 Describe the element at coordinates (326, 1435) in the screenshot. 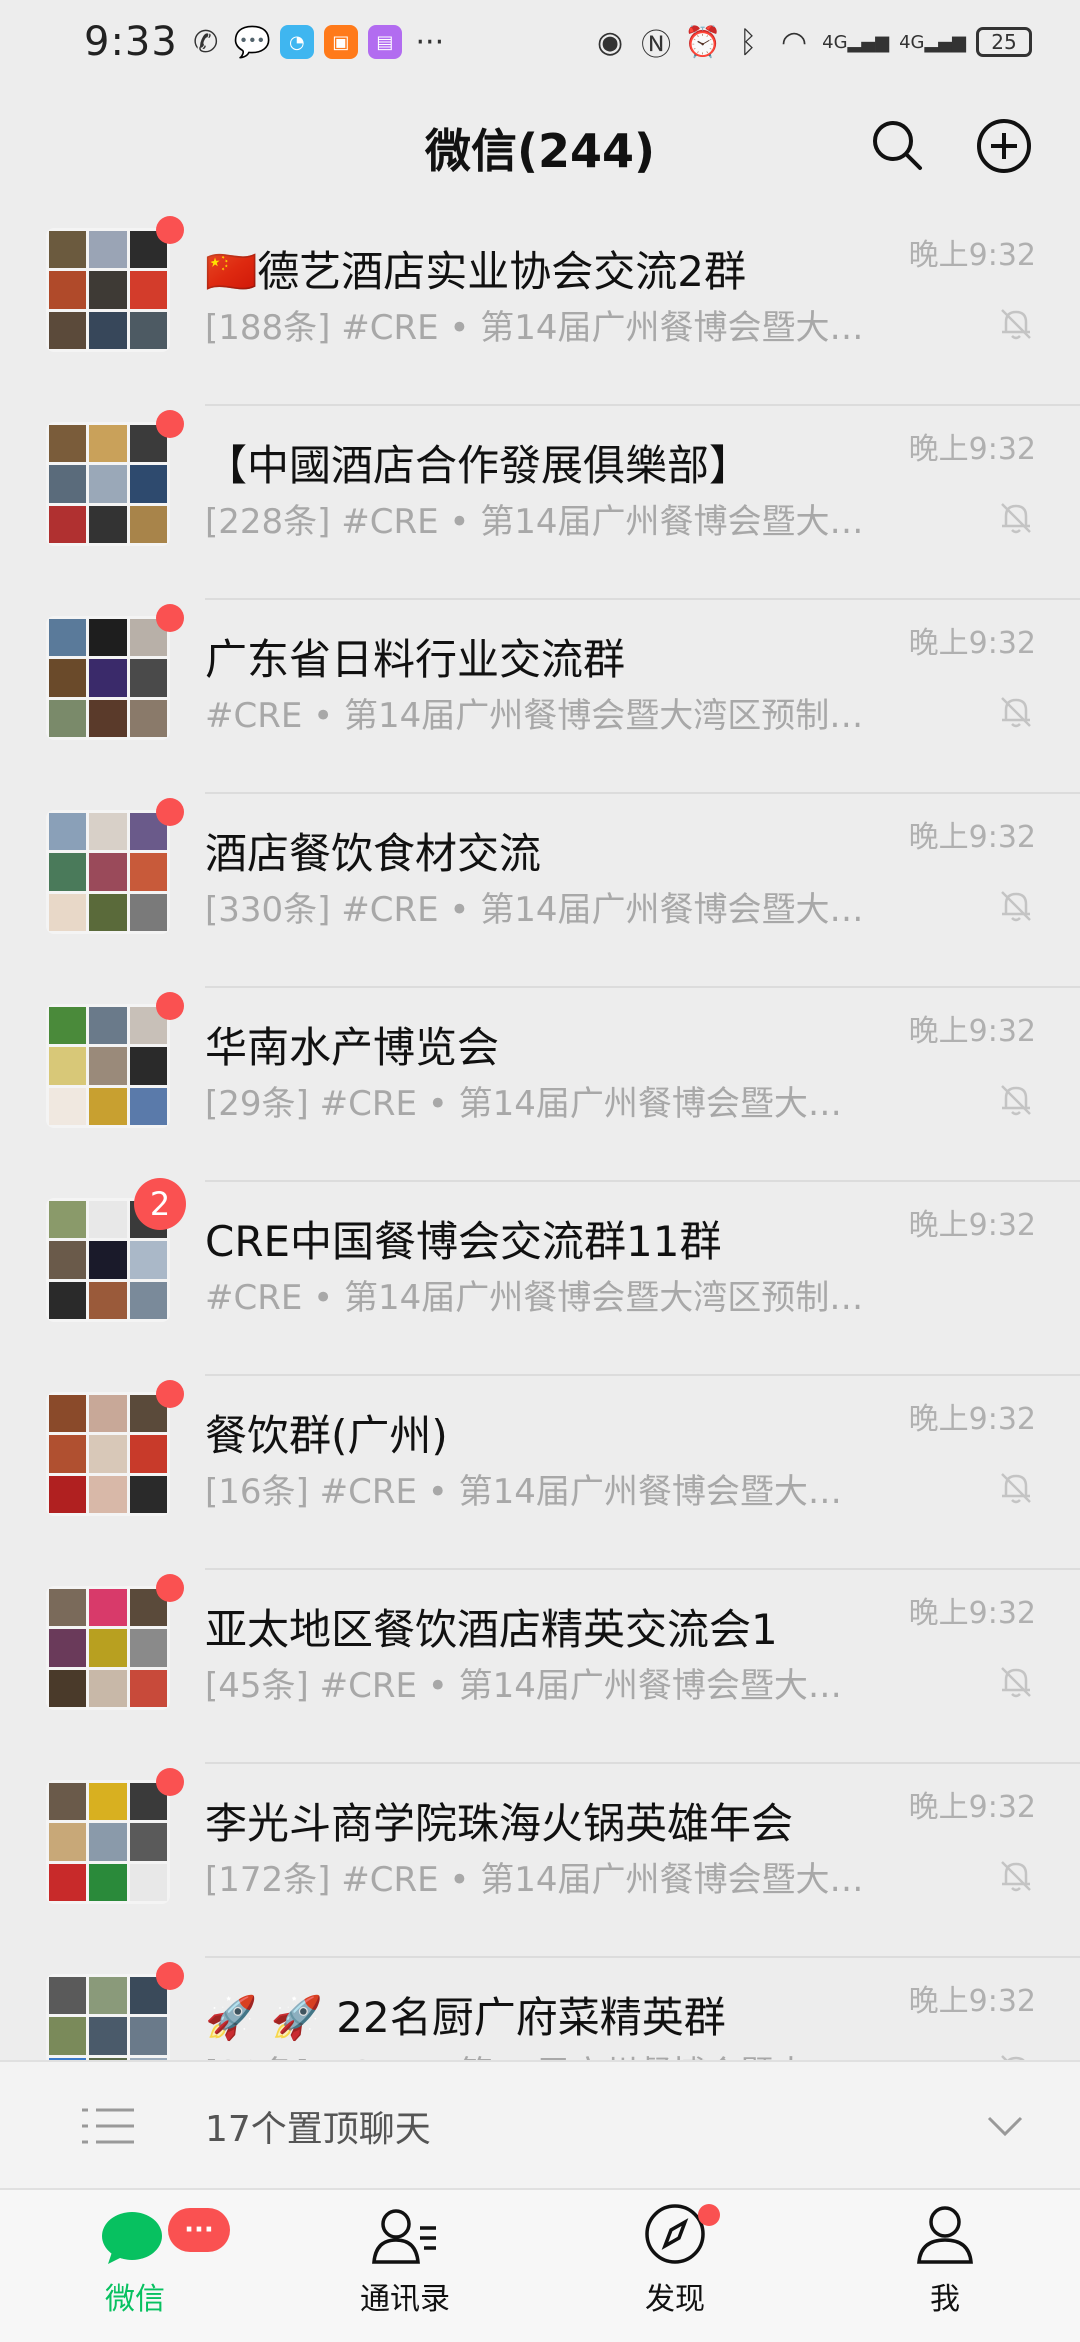

I see `chat-name: 餐饮群(广州)` at that location.